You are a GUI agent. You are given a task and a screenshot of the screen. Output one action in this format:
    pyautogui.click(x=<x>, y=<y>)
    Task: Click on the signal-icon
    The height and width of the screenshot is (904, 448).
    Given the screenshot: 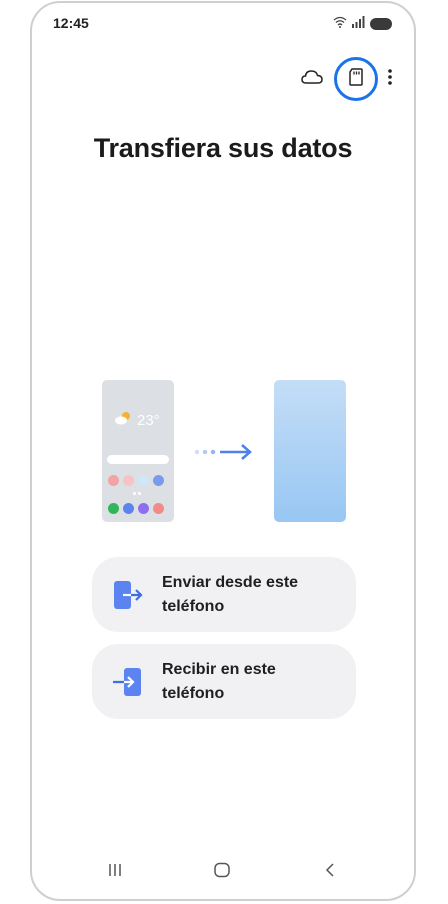 What is the action you would take?
    pyautogui.click(x=358, y=24)
    